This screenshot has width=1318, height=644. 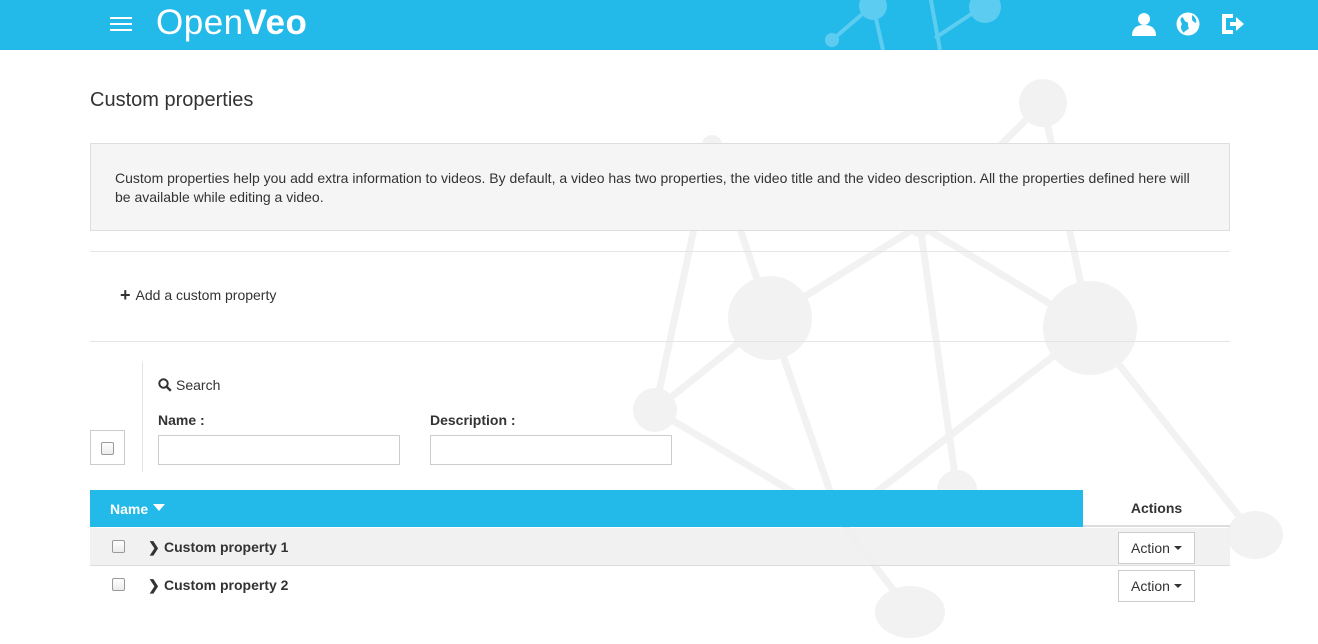 What do you see at coordinates (159, 507) in the screenshot?
I see `sort-caret-down-icon` at bounding box center [159, 507].